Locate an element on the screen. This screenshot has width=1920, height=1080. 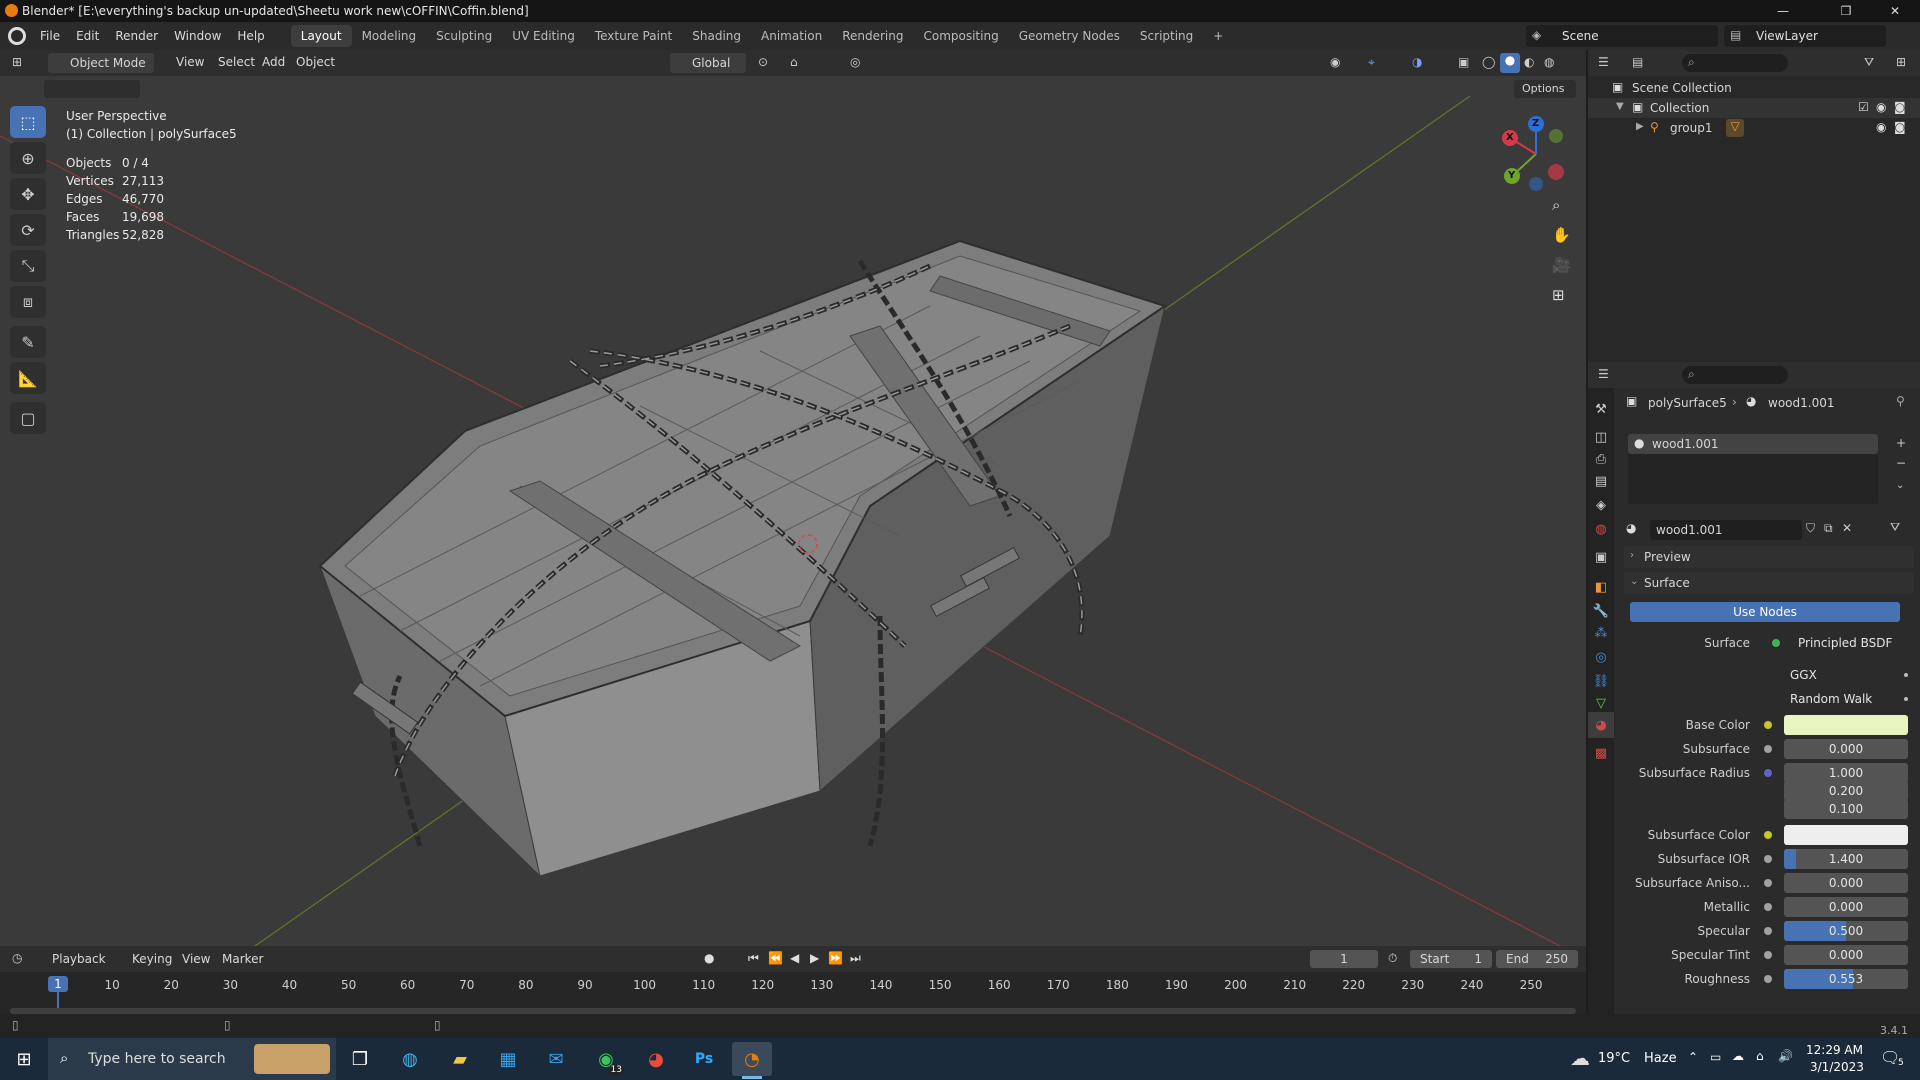
file-explorer-icon: ▰ is located at coordinates (460, 1059).